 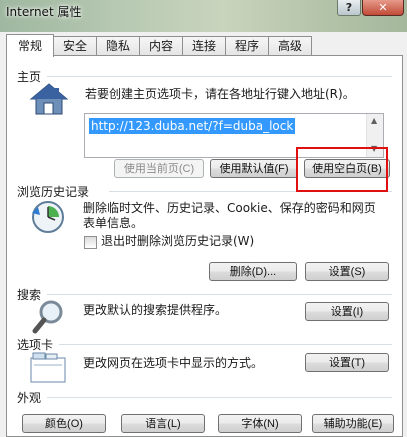 What do you see at coordinates (47, 317) in the screenshot?
I see `magnifier-icon` at bounding box center [47, 317].